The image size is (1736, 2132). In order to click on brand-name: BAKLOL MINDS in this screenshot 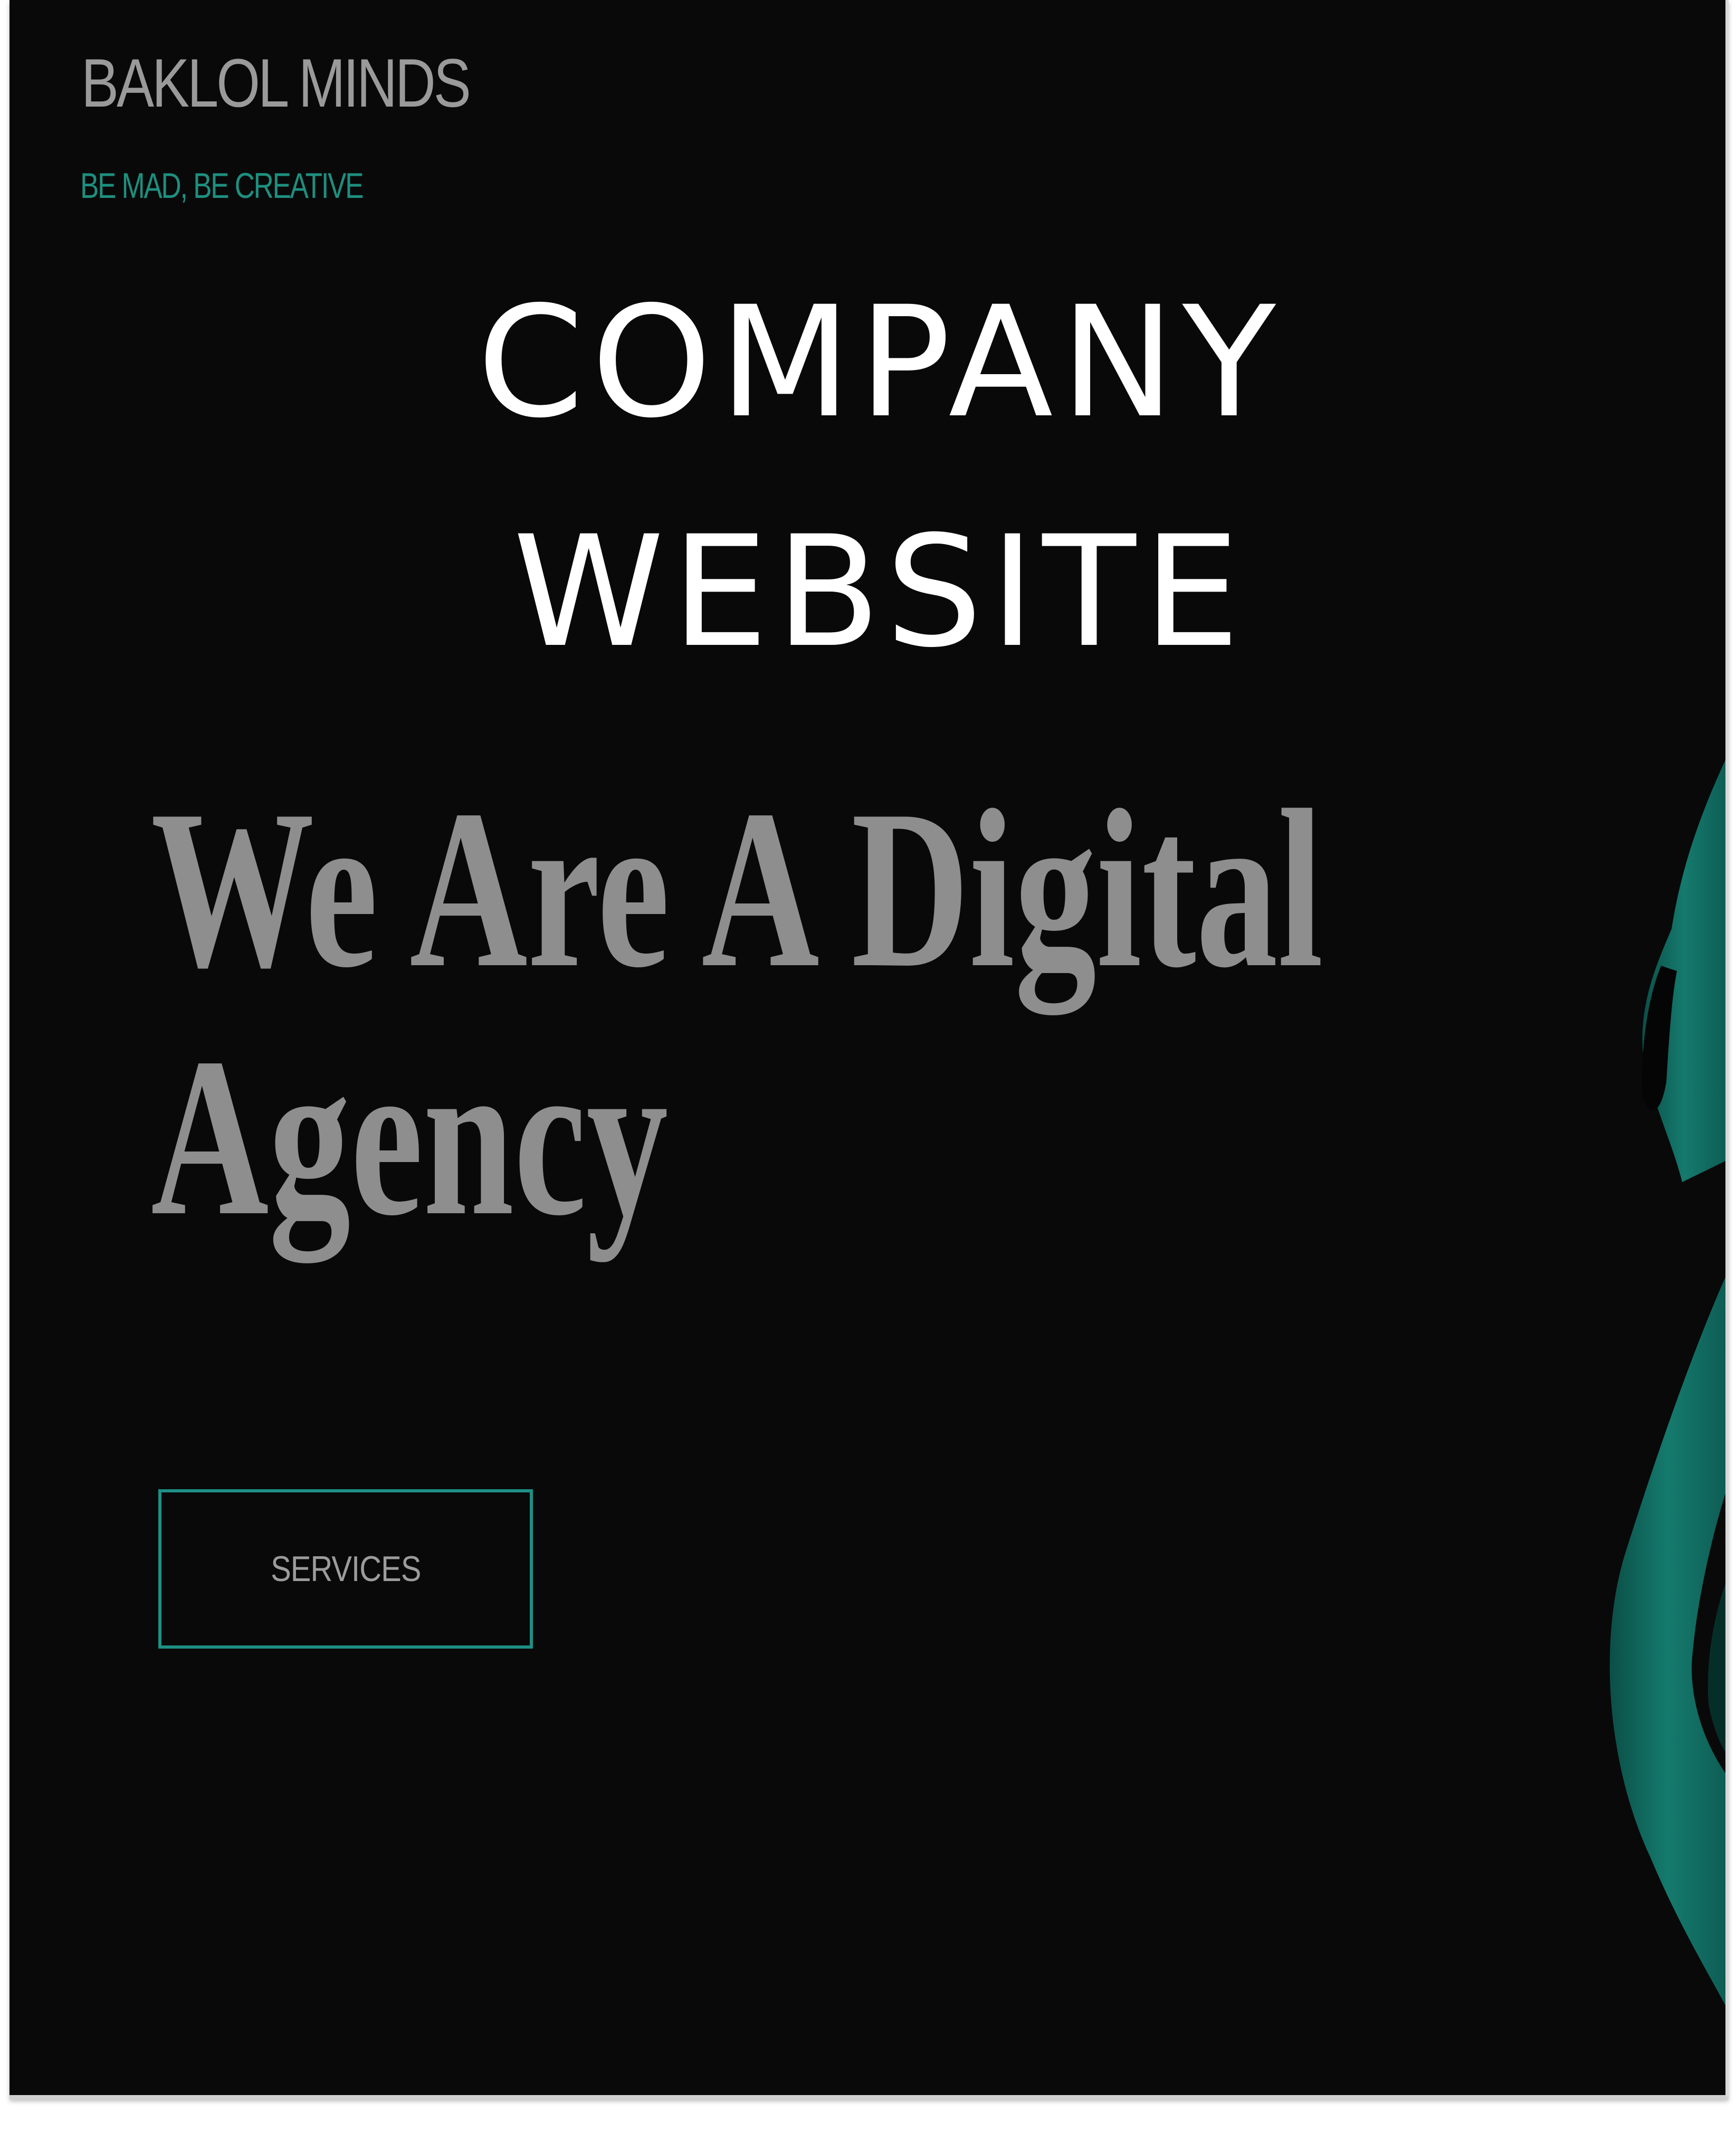, I will do `click(276, 83)`.